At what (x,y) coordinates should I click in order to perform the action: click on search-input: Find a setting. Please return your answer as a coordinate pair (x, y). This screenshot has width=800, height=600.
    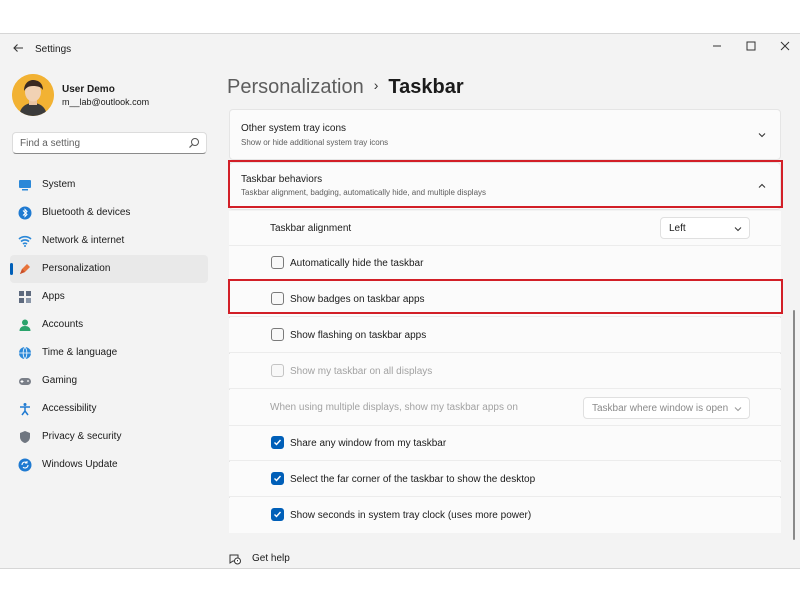
    Looking at the image, I should click on (50, 143).